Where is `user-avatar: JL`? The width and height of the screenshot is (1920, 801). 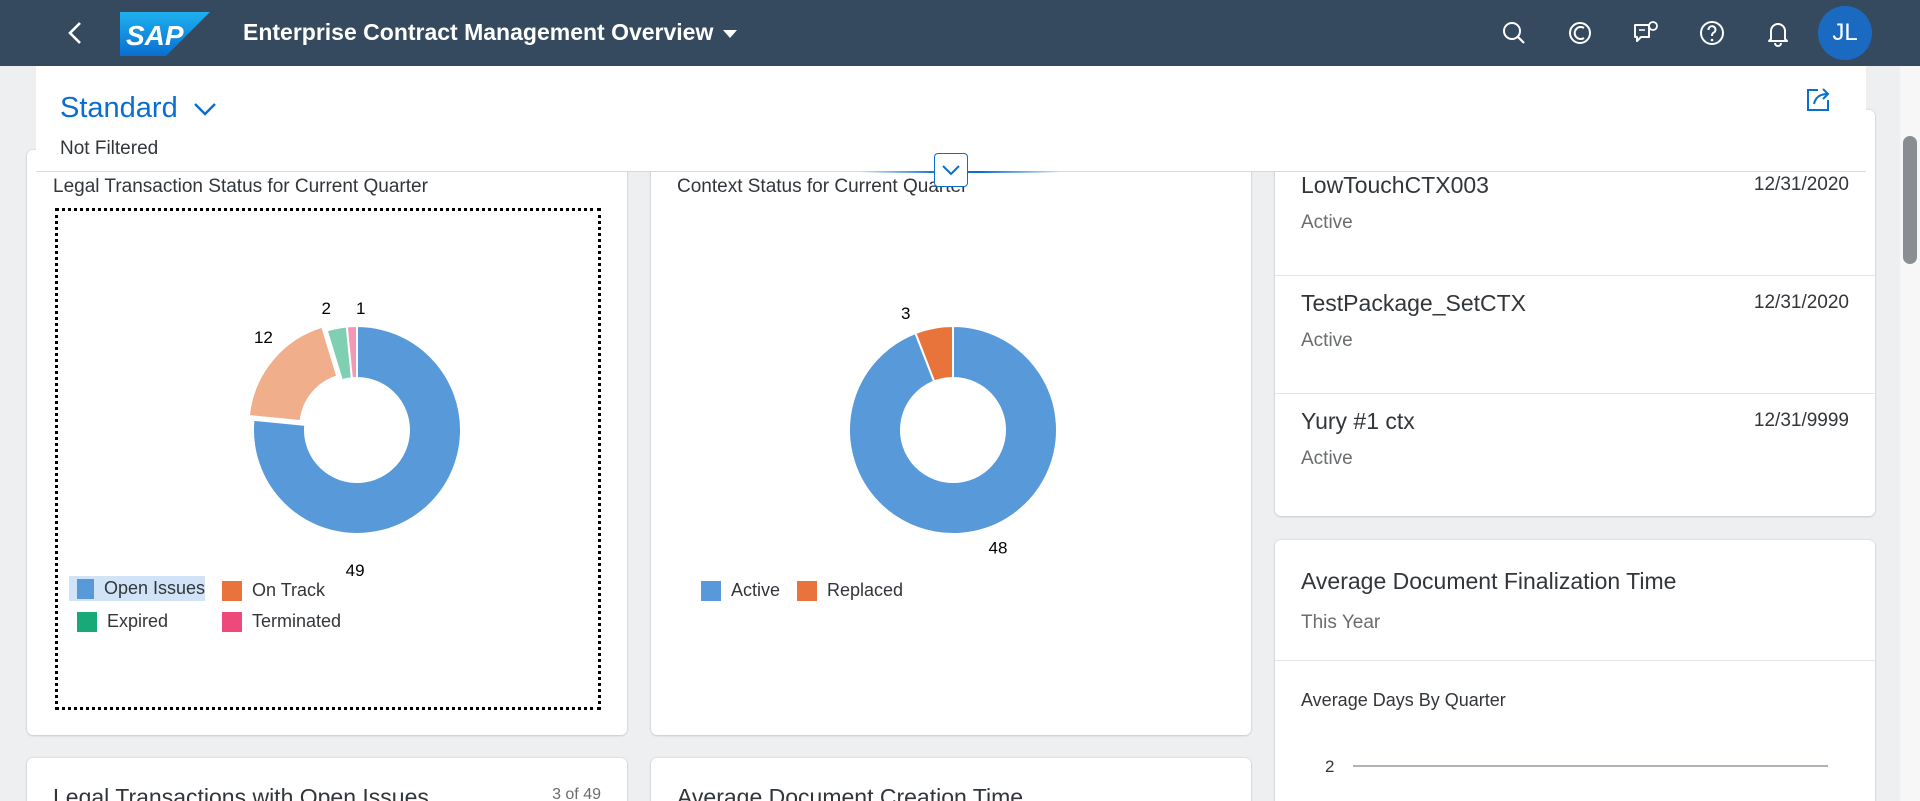 user-avatar: JL is located at coordinates (1845, 33).